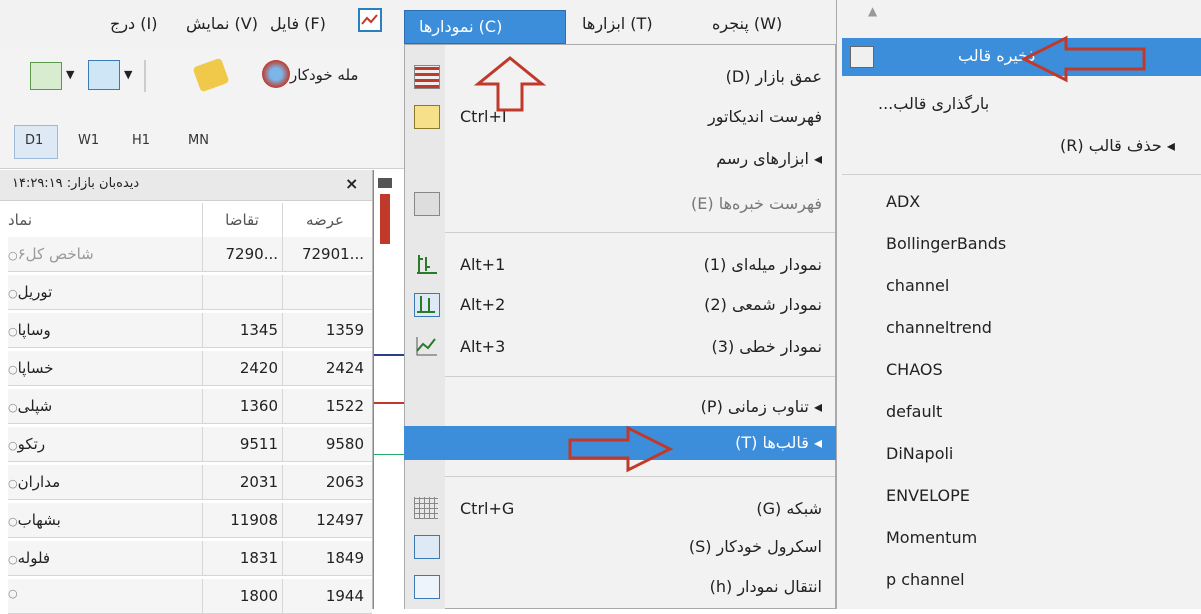  What do you see at coordinates (34, 330) in the screenshot?
I see `symbol-cell: وساپا` at bounding box center [34, 330].